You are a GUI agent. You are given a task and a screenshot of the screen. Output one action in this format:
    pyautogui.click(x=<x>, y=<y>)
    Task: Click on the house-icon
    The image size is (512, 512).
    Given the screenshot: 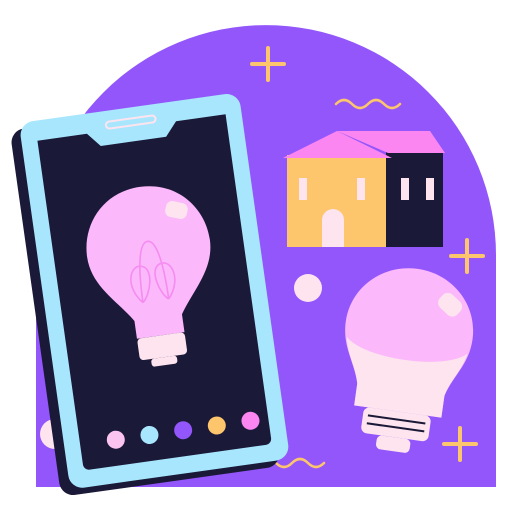 What is the action you would take?
    pyautogui.click(x=364, y=189)
    